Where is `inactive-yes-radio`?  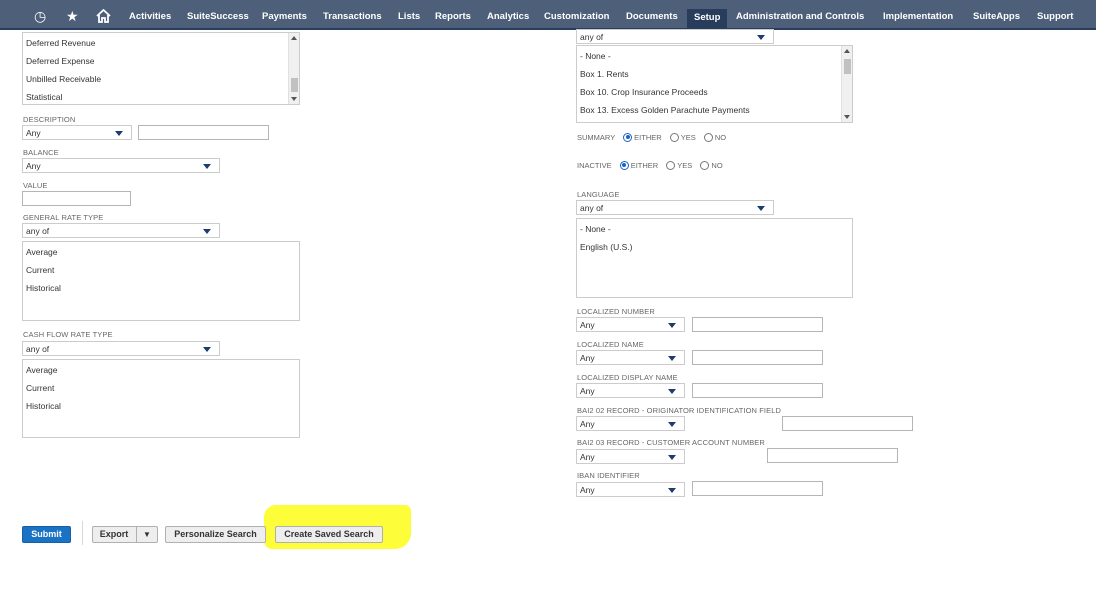 inactive-yes-radio is located at coordinates (671, 165).